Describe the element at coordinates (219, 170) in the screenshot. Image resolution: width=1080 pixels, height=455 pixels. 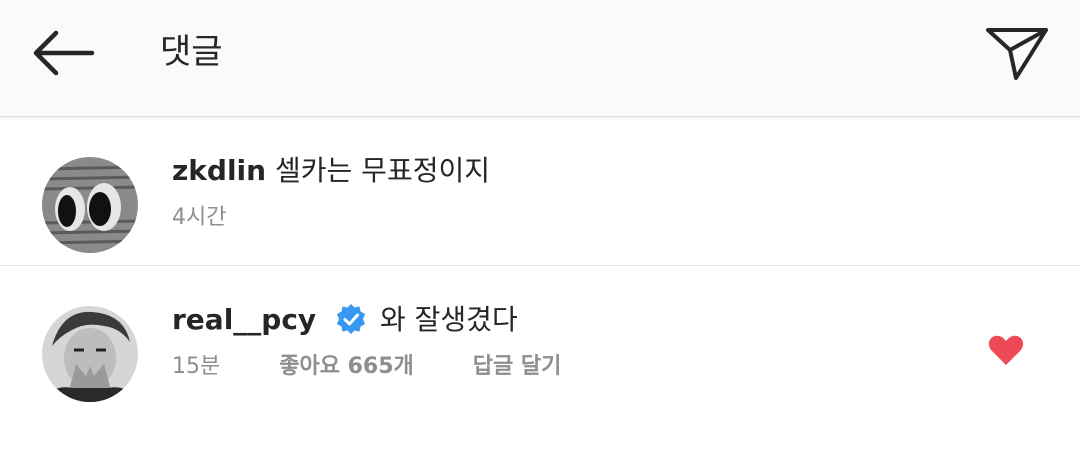
I see `comment-username: zkdlin` at that location.